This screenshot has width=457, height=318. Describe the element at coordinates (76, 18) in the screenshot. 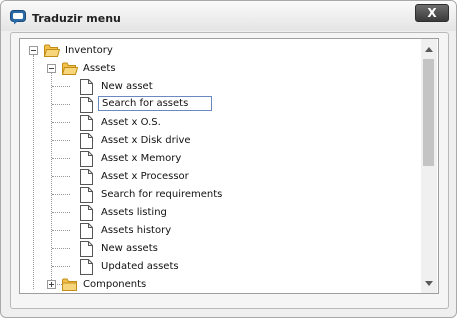

I see `dialog-title: Traduzir menu` at that location.